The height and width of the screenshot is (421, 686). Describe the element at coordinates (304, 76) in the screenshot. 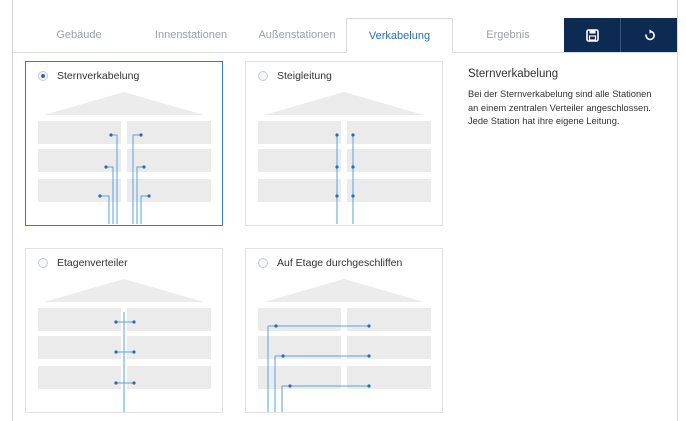

I see `option-label: Steigleitung` at that location.